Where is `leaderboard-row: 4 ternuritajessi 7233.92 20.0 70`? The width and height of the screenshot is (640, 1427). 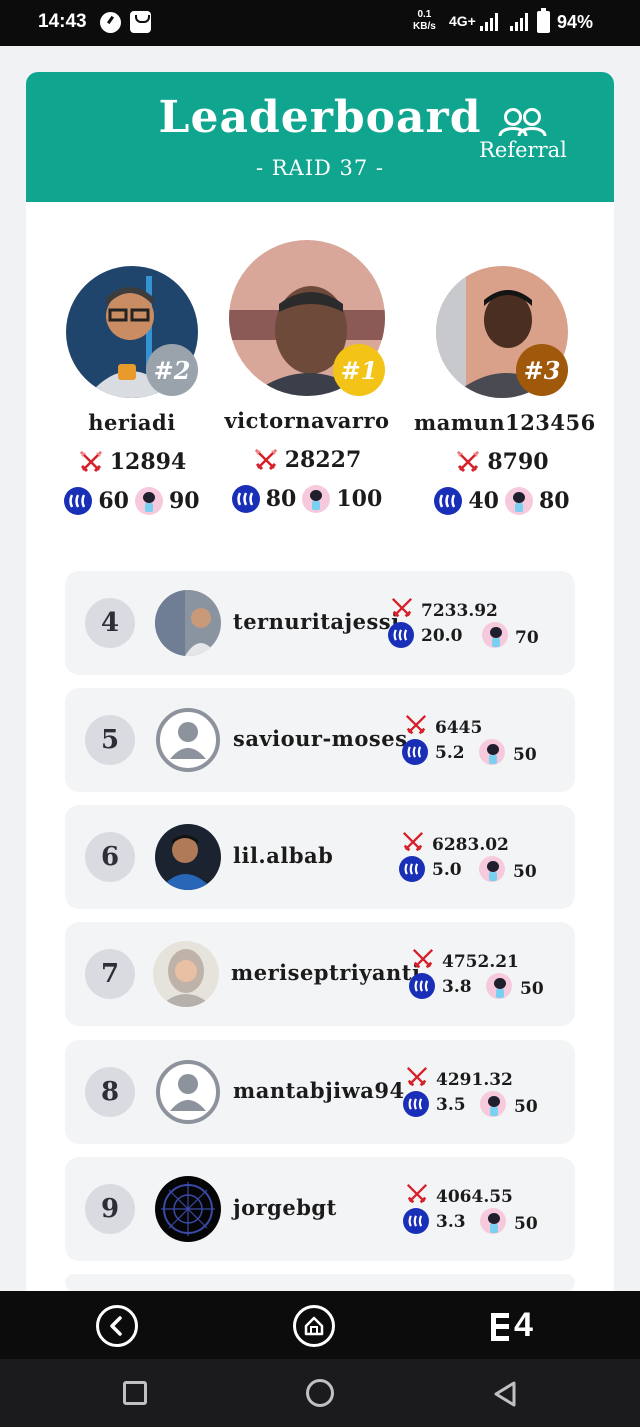 leaderboard-row: 4 ternuritajessi 7233.92 20.0 70 is located at coordinates (320, 623).